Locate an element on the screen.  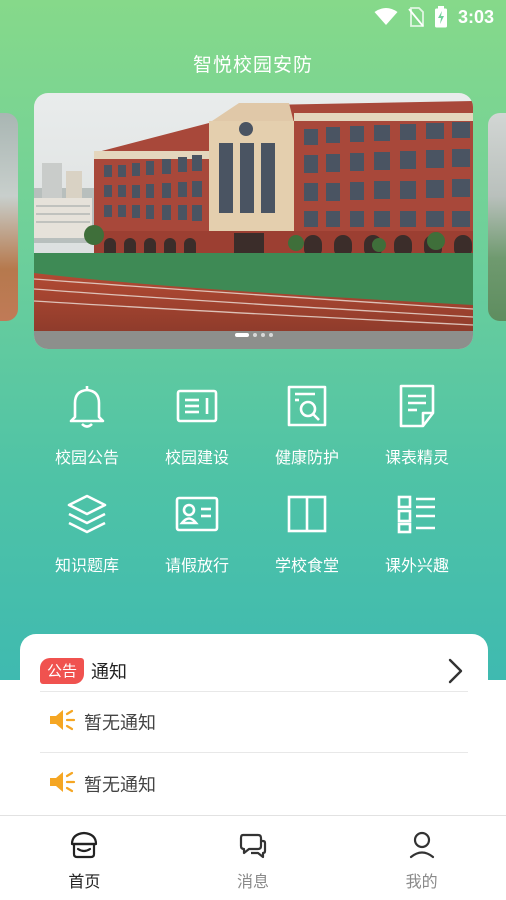
grid-item-label: 校园公告 is located at coordinates (86, 457).